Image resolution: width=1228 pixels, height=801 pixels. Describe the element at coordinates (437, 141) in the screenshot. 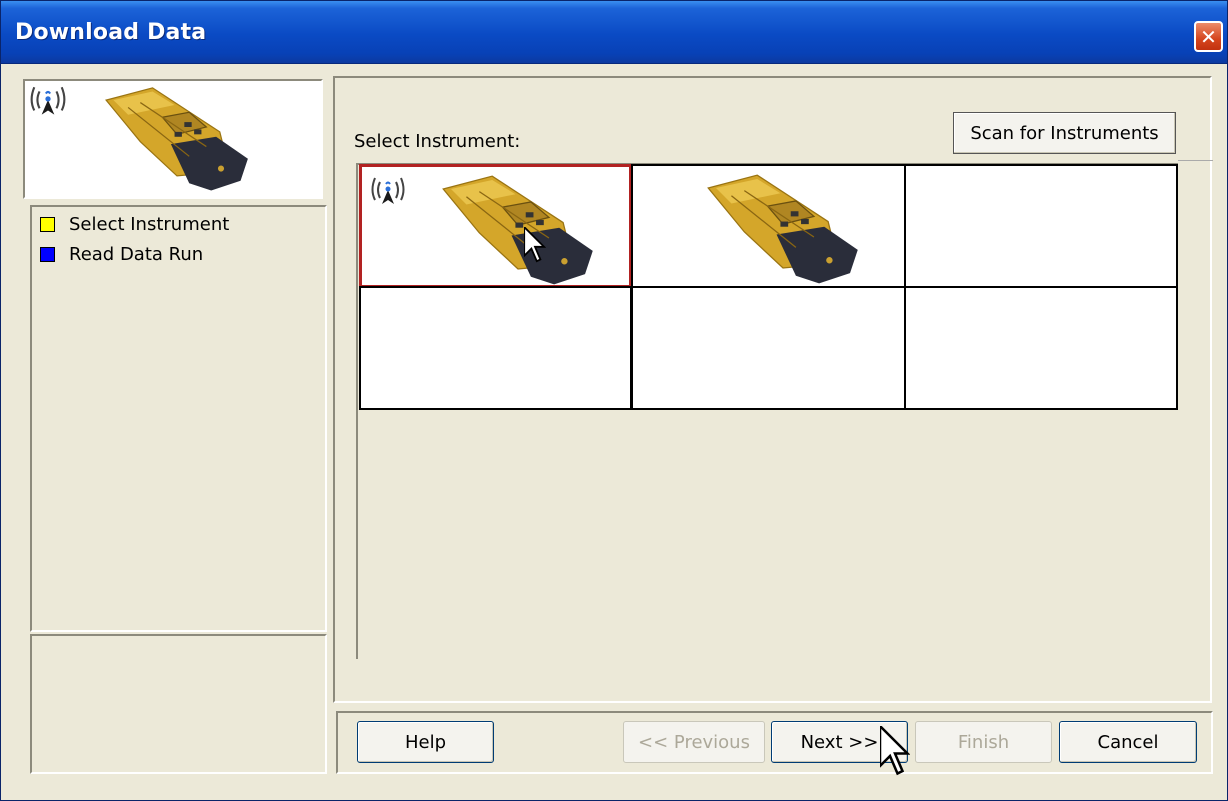

I see `select-instrument-label: Select Instrument:` at that location.